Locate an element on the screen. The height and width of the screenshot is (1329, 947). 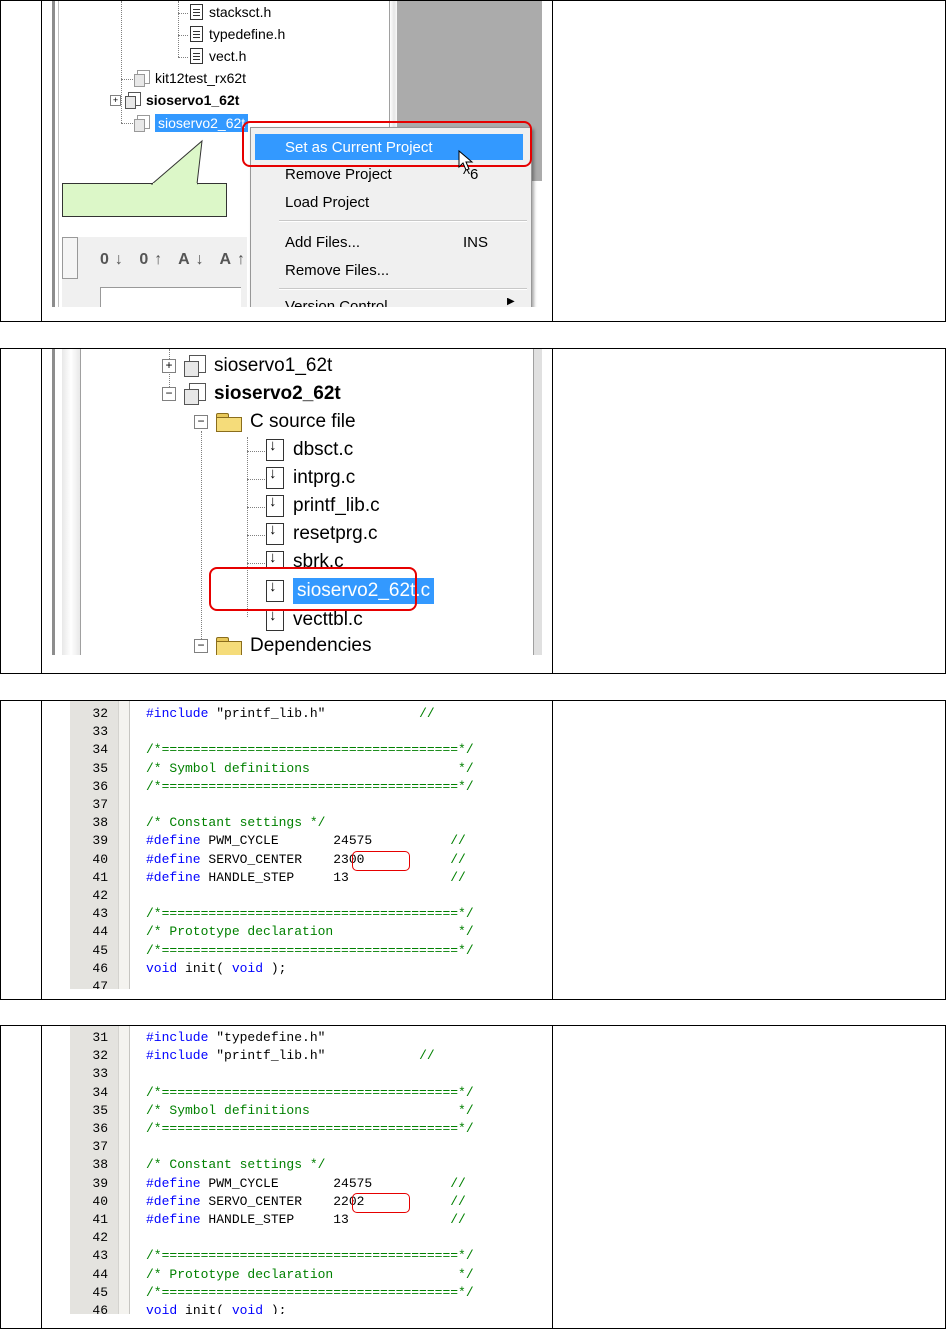
tree-file-printf-lib: printf_lib.c is located at coordinates (323, 505).